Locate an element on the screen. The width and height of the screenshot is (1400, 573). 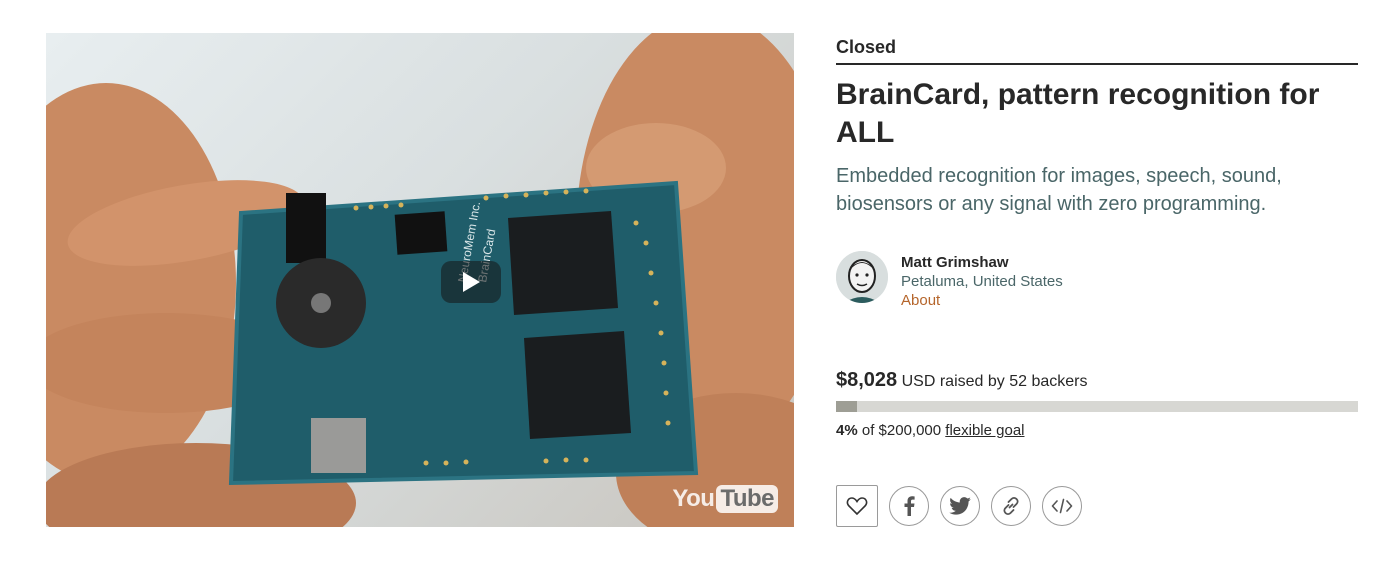
goal-summary: 4% of $200,000 flexible goal is located at coordinates (930, 430).